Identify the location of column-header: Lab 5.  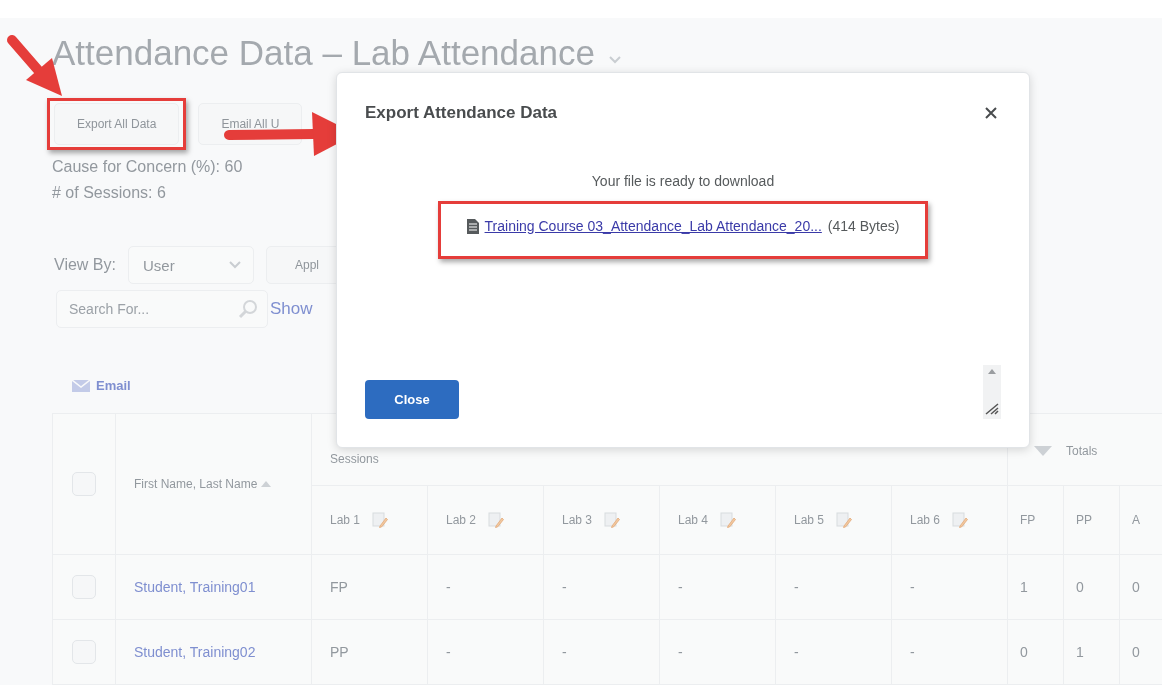
(809, 520).